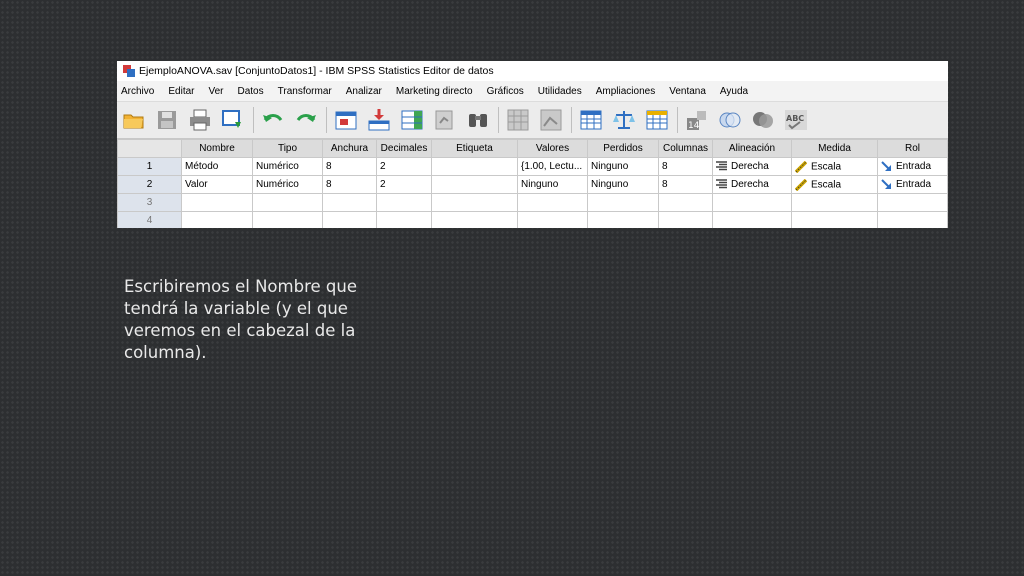 Image resolution: width=1024 pixels, height=576 pixels. What do you see at coordinates (560, 91) in the screenshot?
I see `menu-utilidades: Utilidades` at bounding box center [560, 91].